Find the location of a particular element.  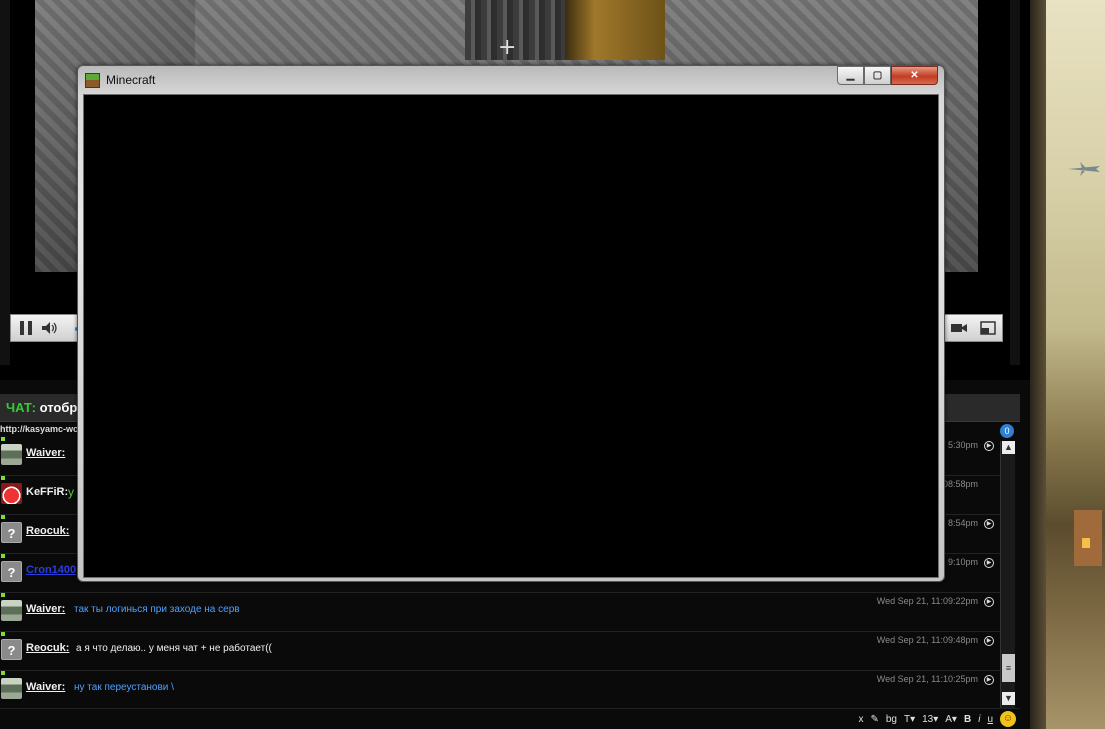

text-color-select: A▾ is located at coordinates (951, 719).